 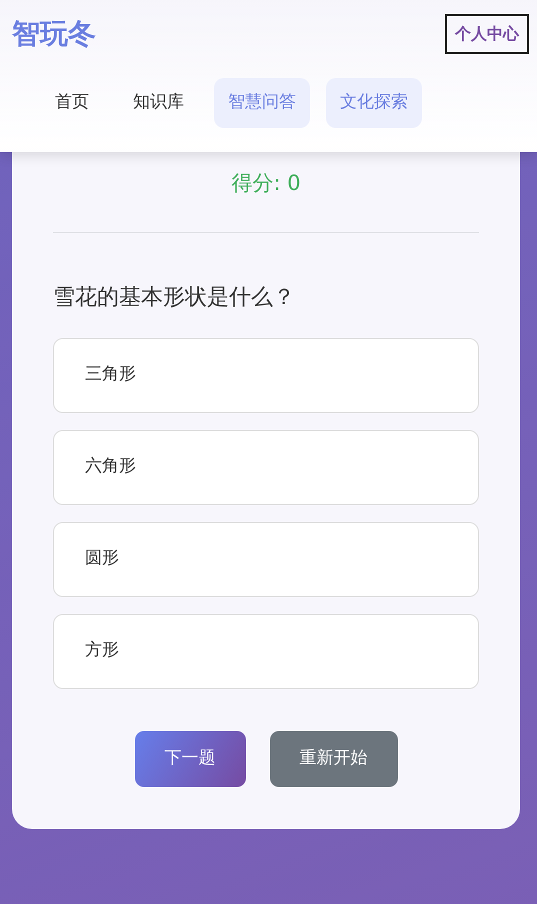 I want to click on app-logo: 智玩冬, so click(x=54, y=34).